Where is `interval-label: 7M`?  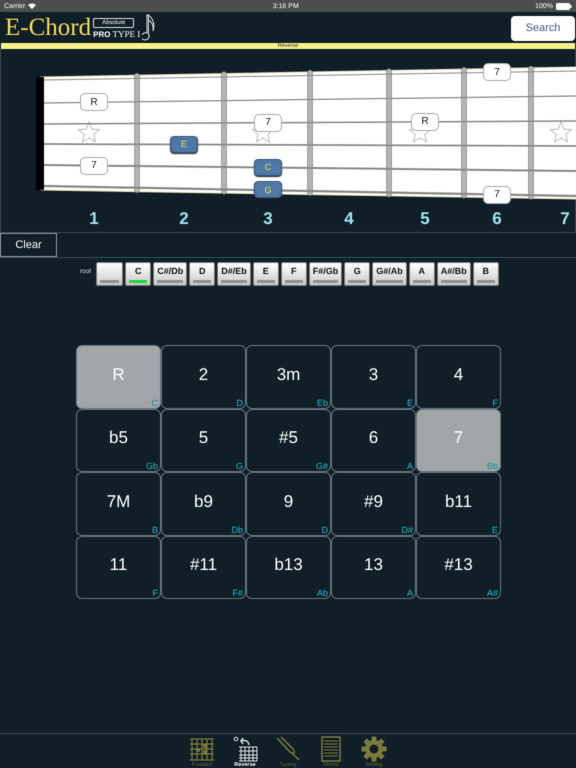
interval-label: 7M is located at coordinates (118, 501).